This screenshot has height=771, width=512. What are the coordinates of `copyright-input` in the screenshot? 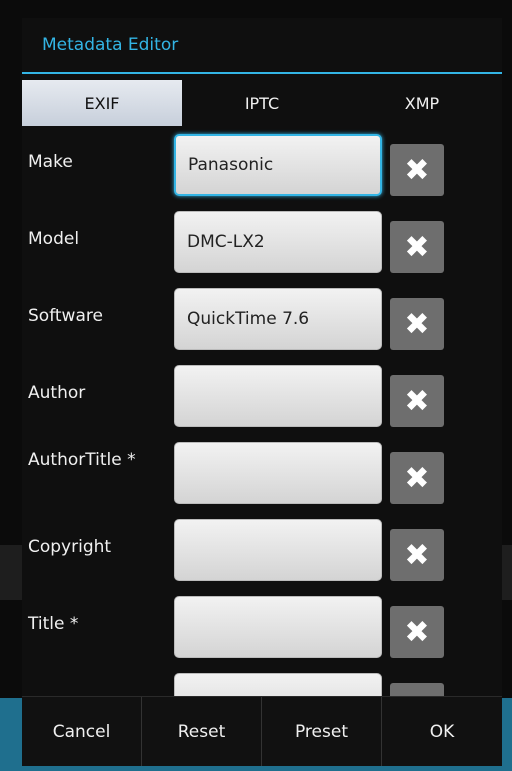 It's located at (278, 550).